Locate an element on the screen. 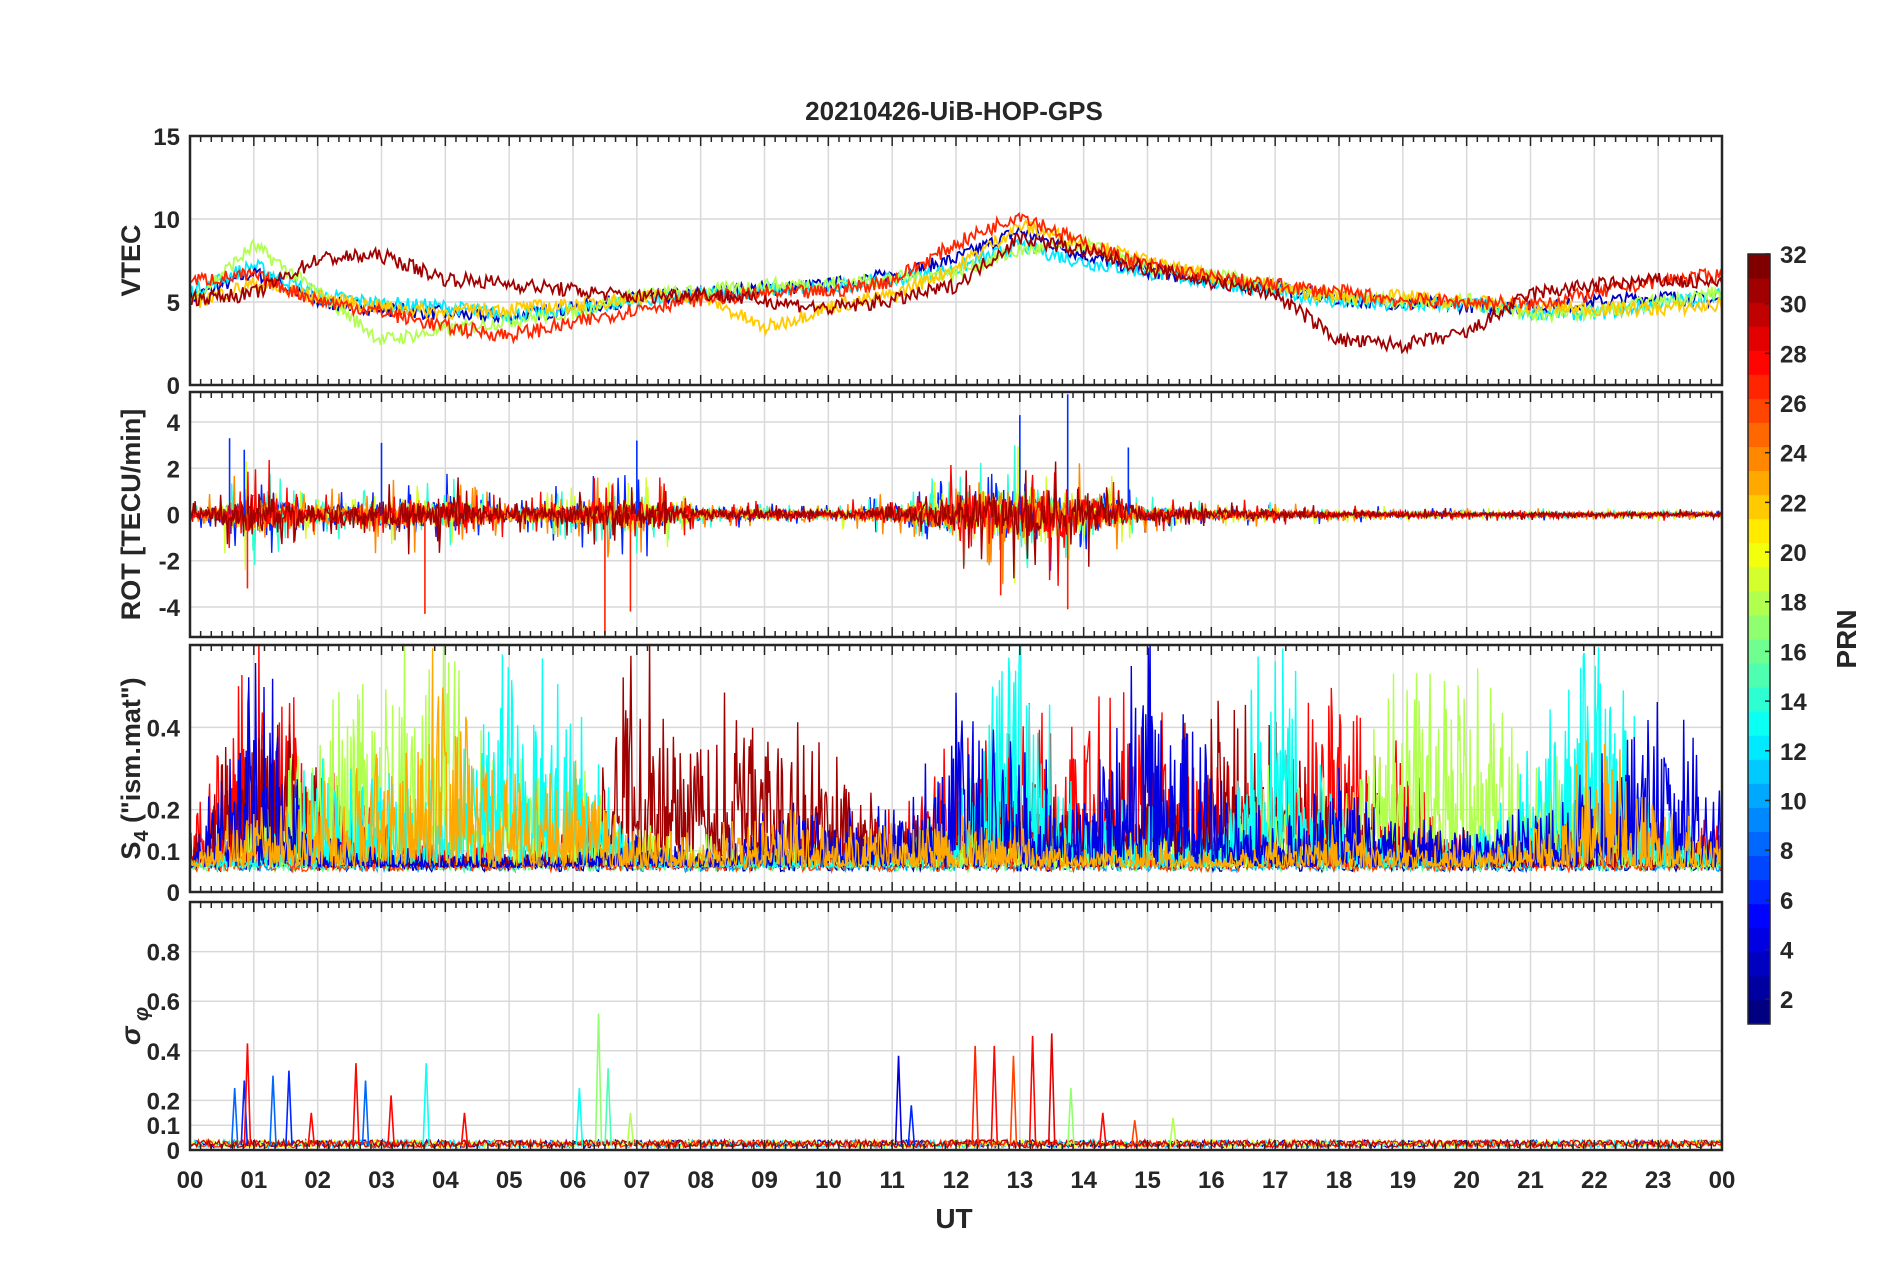  x-tick-label: 21 is located at coordinates (1530, 1180).